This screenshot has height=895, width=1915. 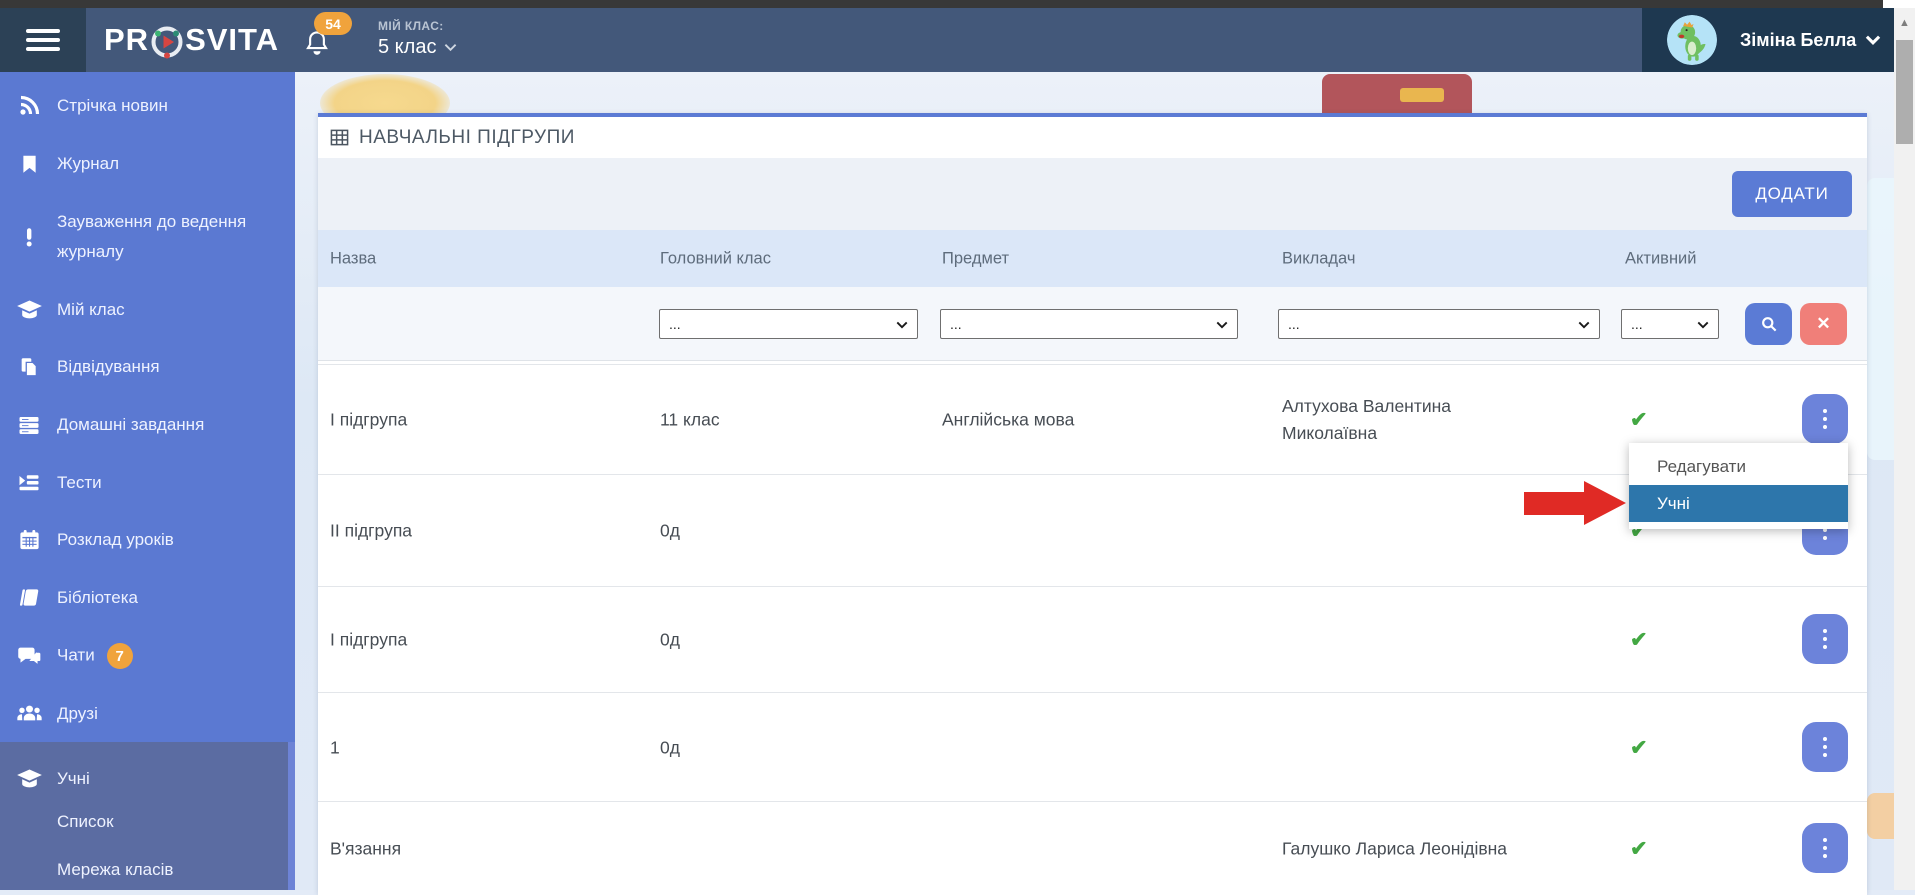 I want to click on sidebar-item: Журнал, so click(x=147, y=164).